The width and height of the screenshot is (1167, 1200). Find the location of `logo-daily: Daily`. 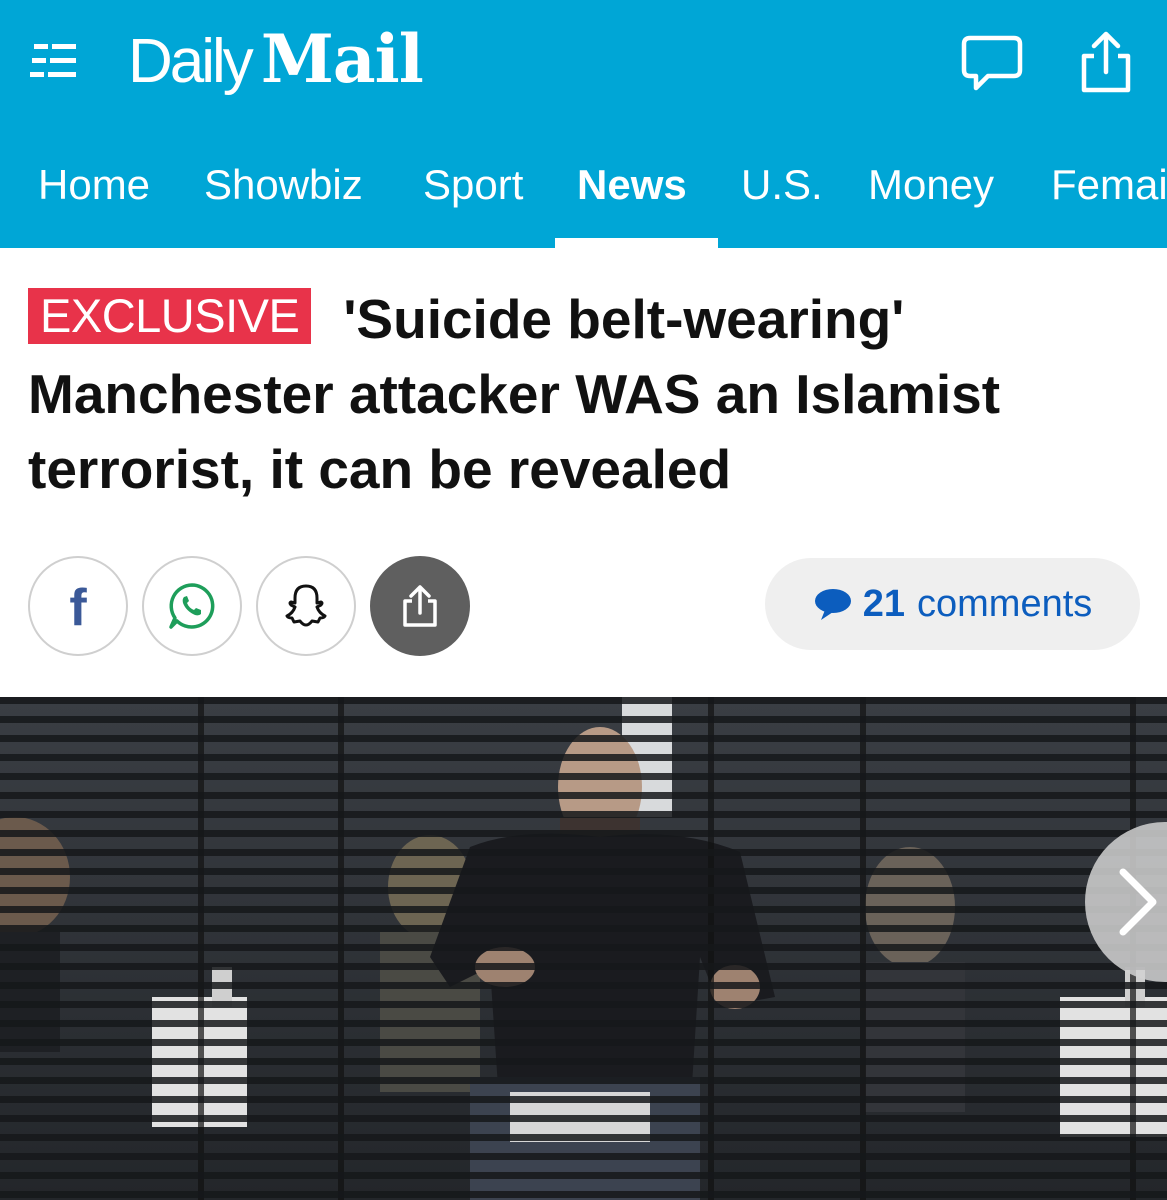

logo-daily: Daily is located at coordinates (191, 61).